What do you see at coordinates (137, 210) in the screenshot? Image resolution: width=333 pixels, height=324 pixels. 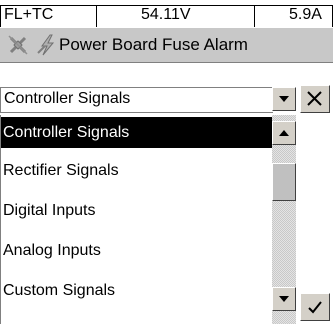 I see `list-item-digital-inputs: Digital Inputs` at bounding box center [137, 210].